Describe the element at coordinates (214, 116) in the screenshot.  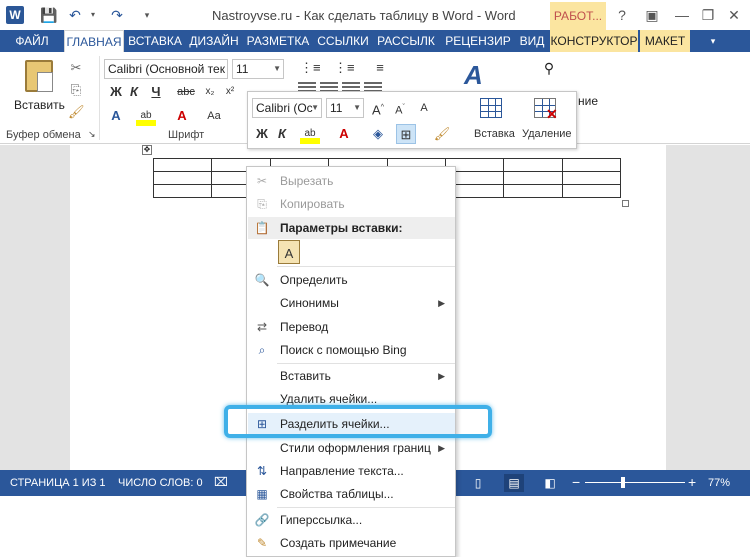
I see `font-size-aa-icon: Aa` at that location.